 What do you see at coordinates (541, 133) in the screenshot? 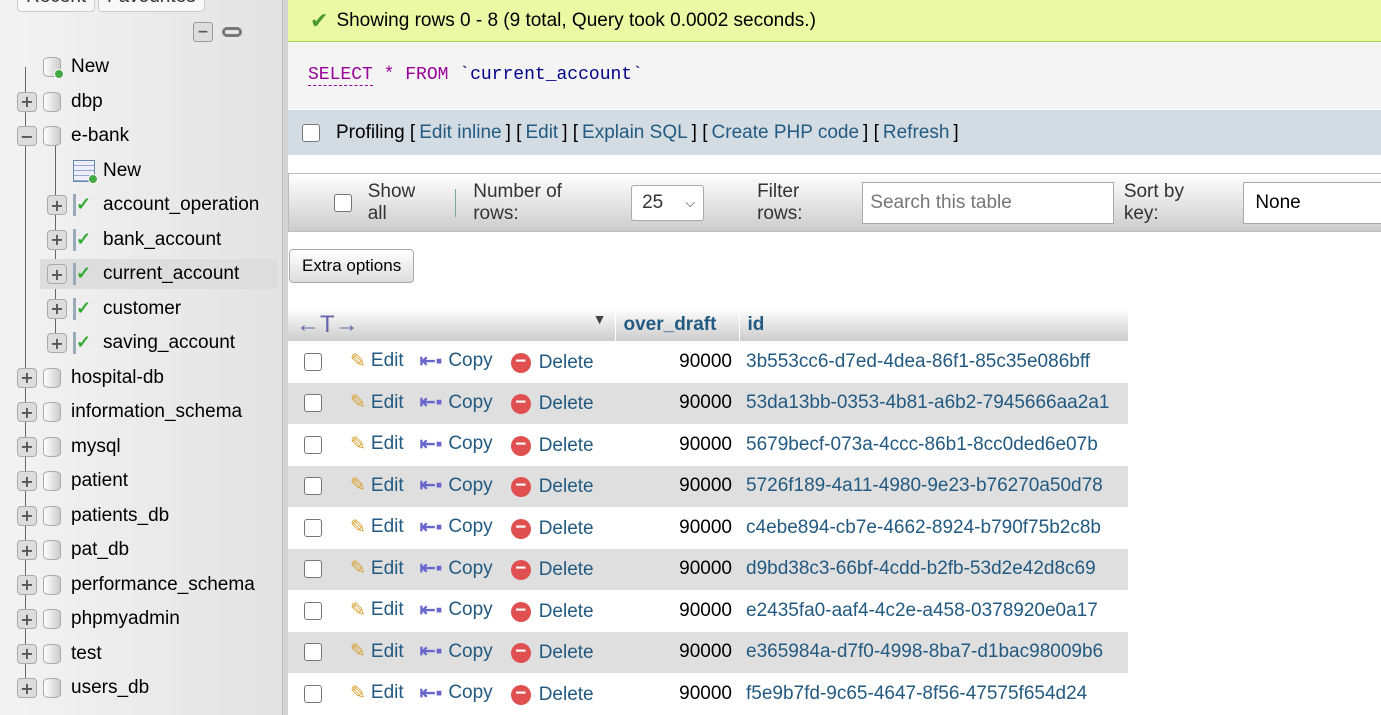
I see `edit-link: Edit` at bounding box center [541, 133].